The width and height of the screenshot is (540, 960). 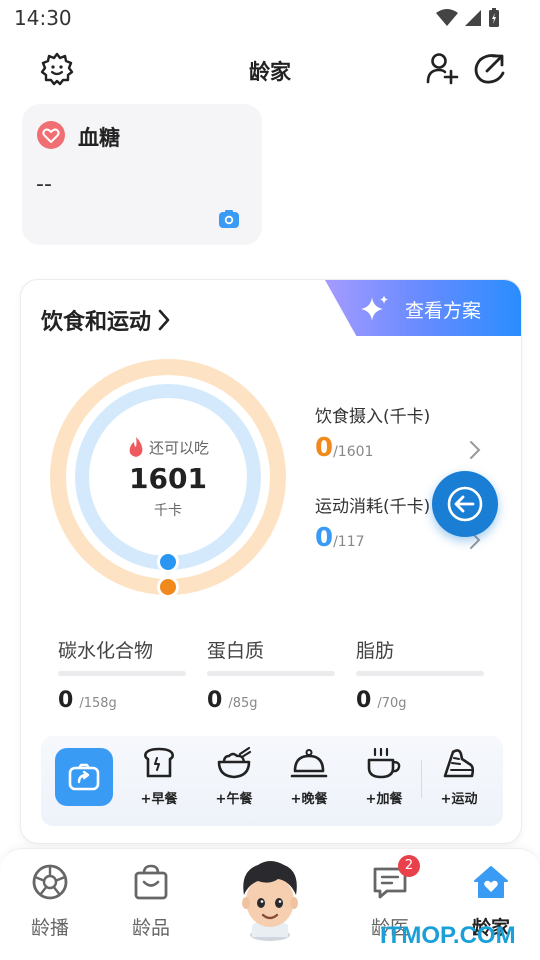 I want to click on add-breakfast-button: +早餐, so click(x=159, y=776).